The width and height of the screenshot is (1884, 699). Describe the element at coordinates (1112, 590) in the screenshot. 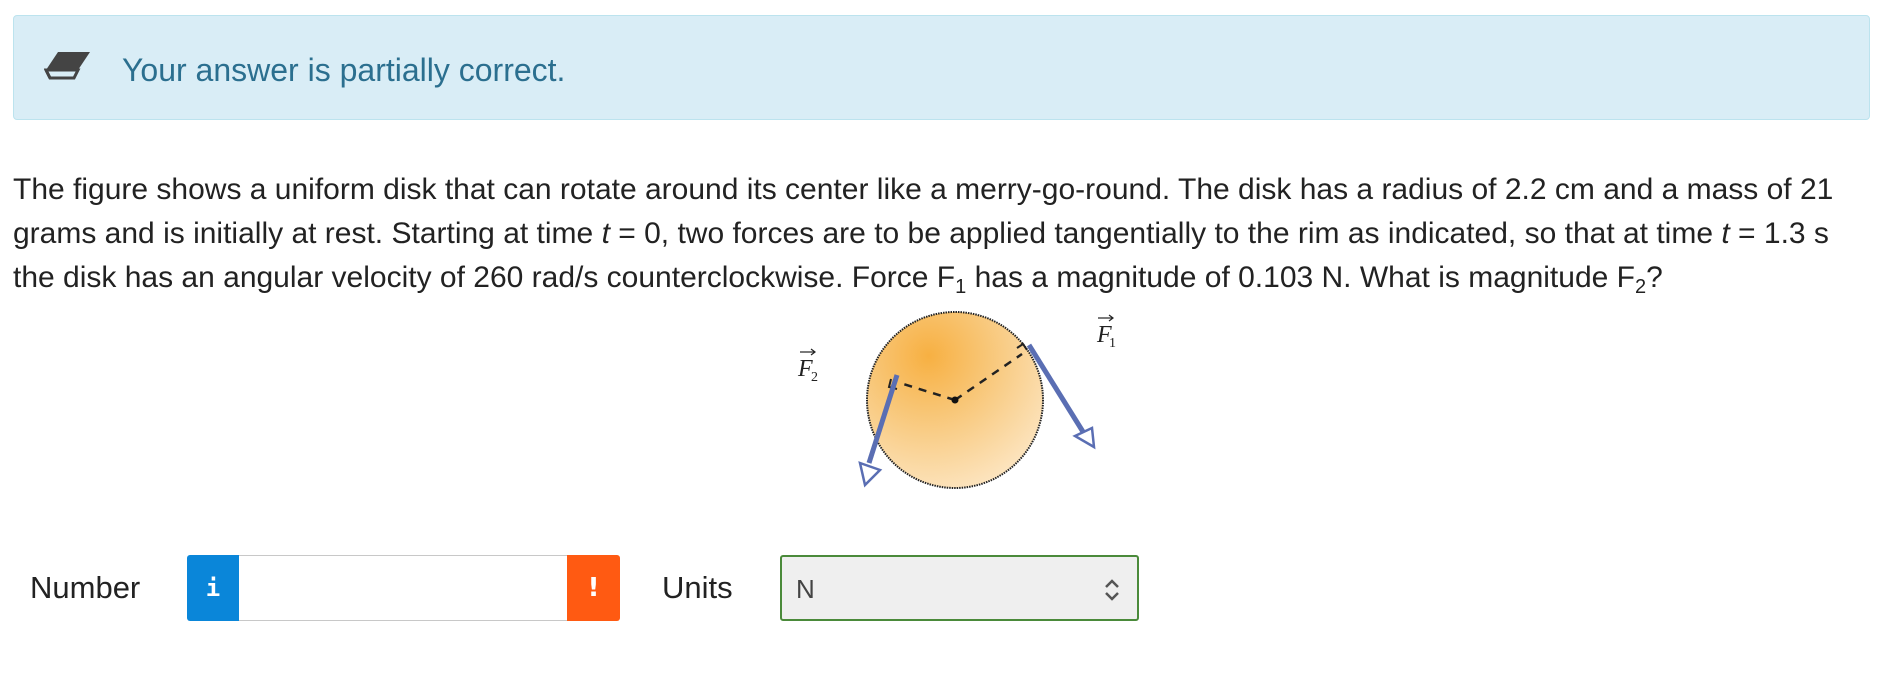

I see `chevron-up-down-icon` at that location.